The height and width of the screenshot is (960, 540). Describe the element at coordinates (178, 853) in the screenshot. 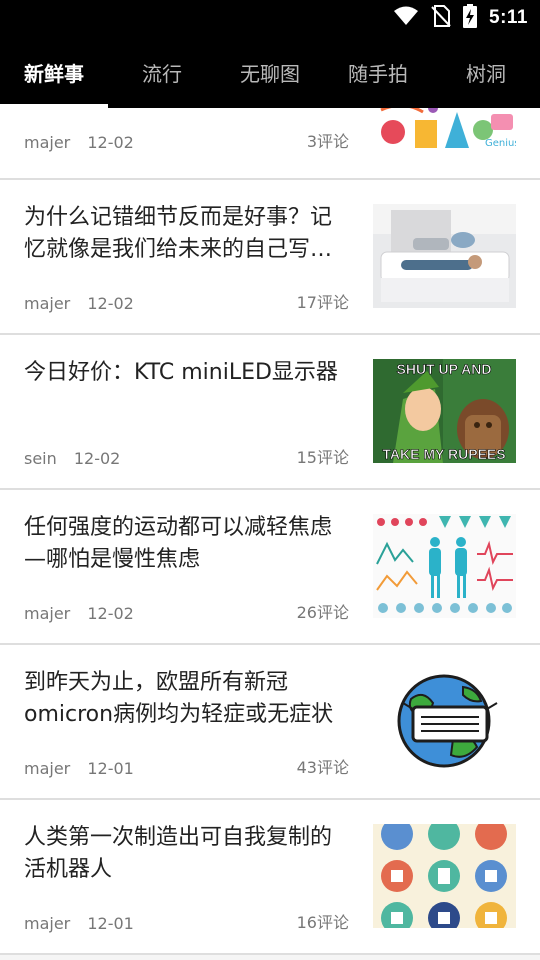

I see `post-title: 人类第一次制造出可自我复制的活机器人` at that location.